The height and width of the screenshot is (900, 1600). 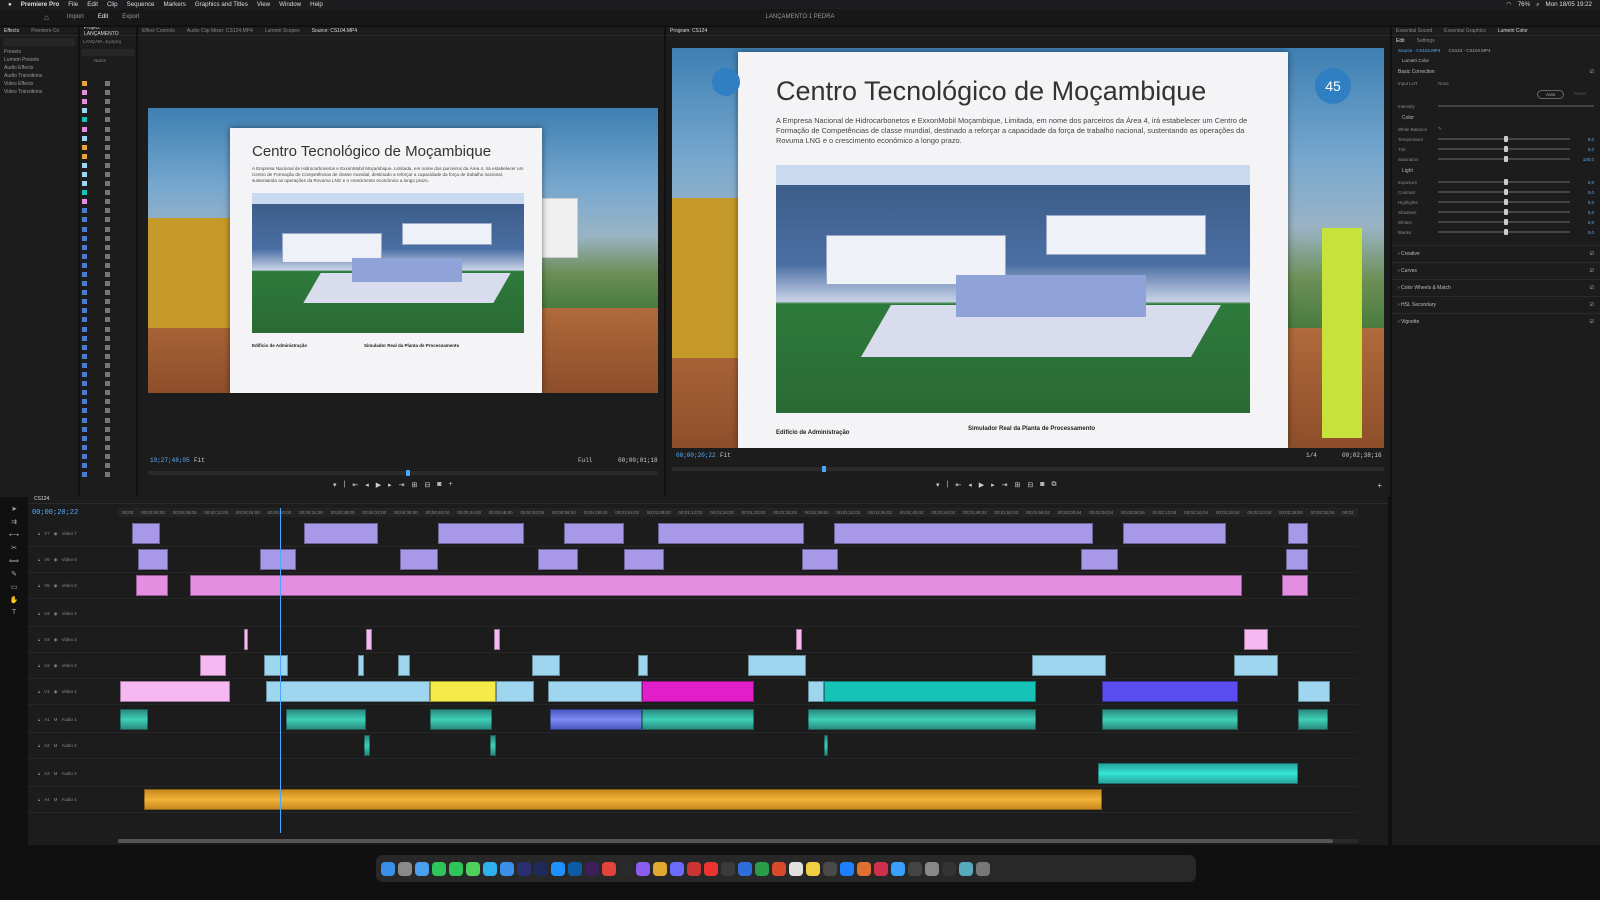 What do you see at coordinates (56, 719) in the screenshot?
I see `mute-icon: M` at bounding box center [56, 719].